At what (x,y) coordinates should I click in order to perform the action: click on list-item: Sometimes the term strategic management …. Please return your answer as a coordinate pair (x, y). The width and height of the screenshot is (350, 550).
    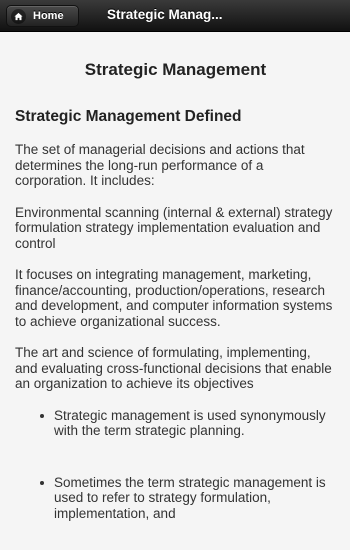
    Looking at the image, I should click on (188, 498).